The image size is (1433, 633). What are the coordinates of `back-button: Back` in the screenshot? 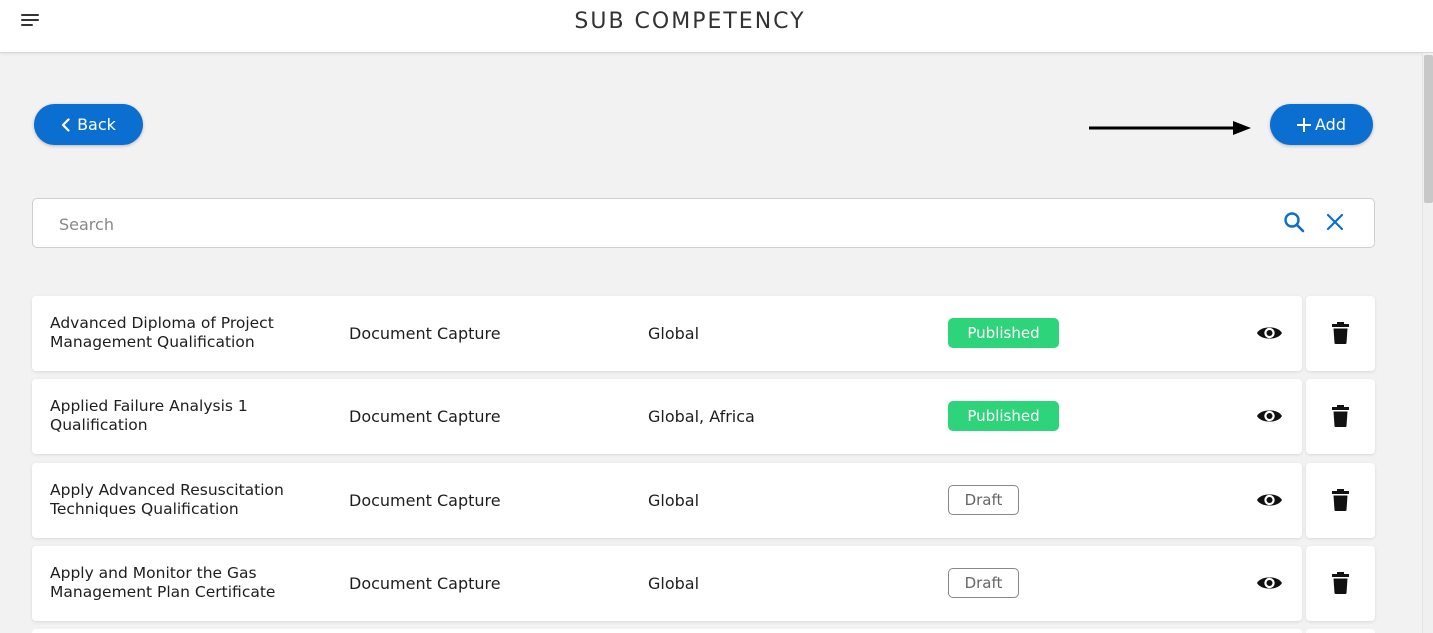 It's located at (88, 124).